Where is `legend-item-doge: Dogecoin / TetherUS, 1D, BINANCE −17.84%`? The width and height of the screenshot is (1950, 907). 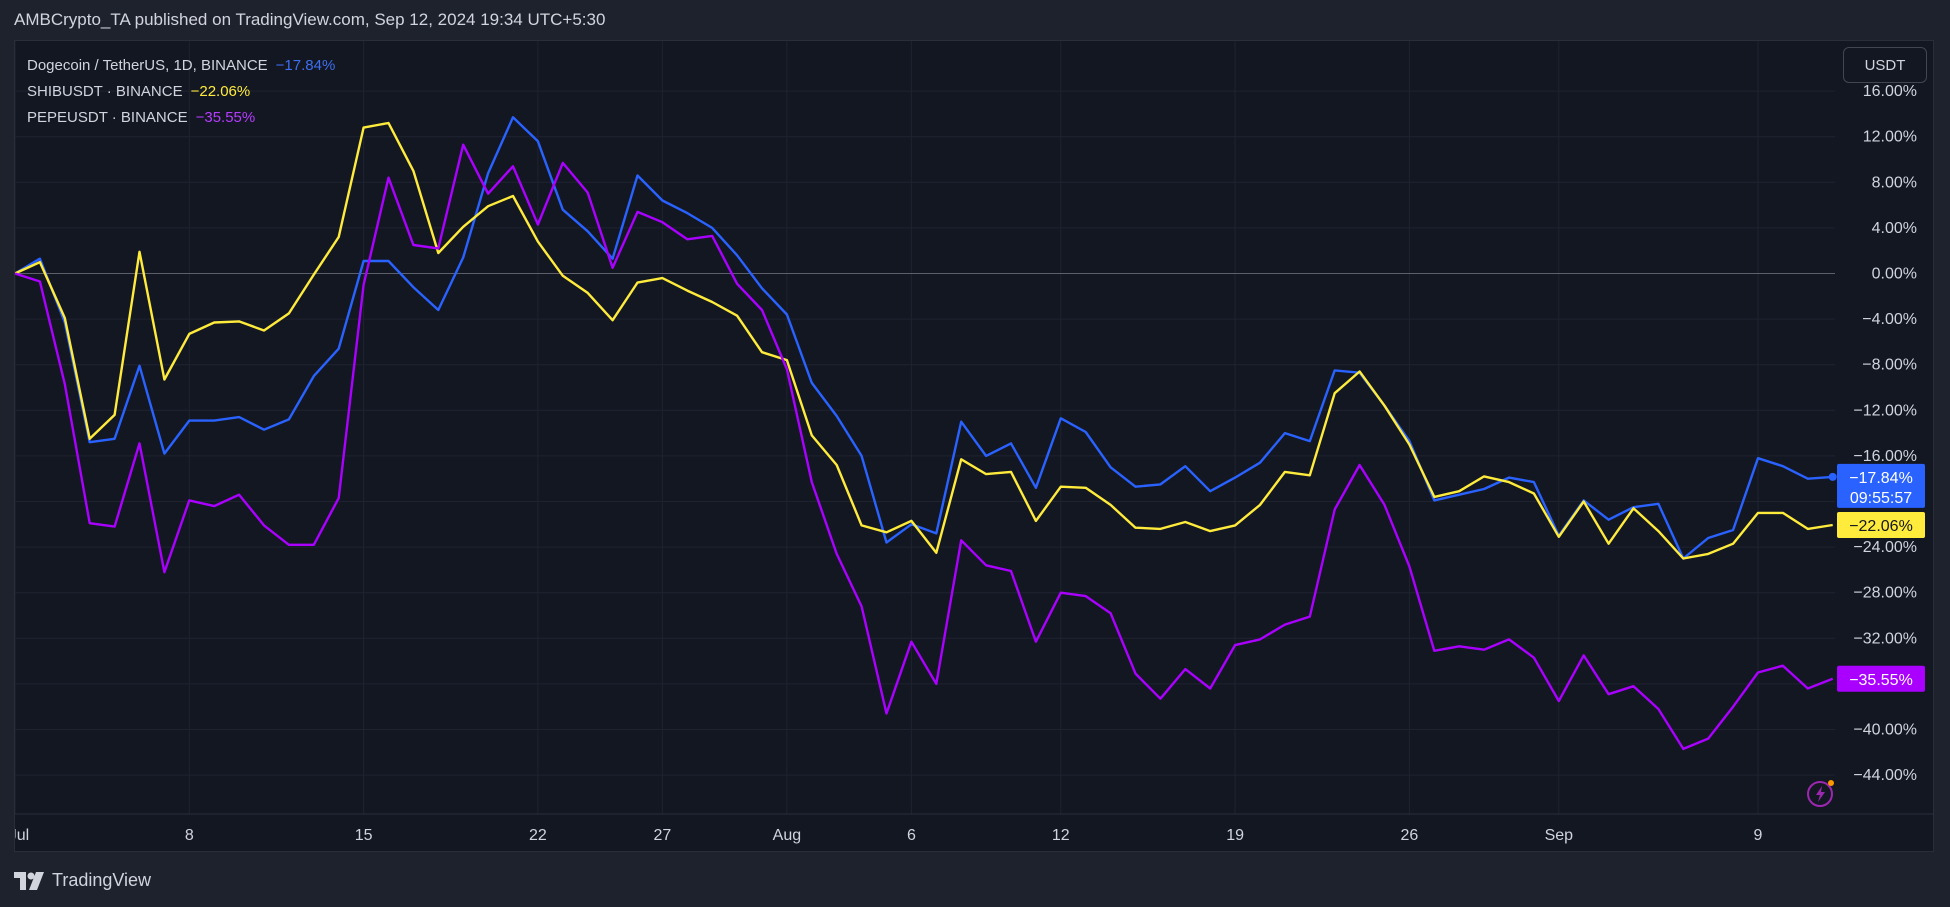
legend-item-doge: Dogecoin / TetherUS, 1D, BINANCE −17.84% is located at coordinates (181, 66).